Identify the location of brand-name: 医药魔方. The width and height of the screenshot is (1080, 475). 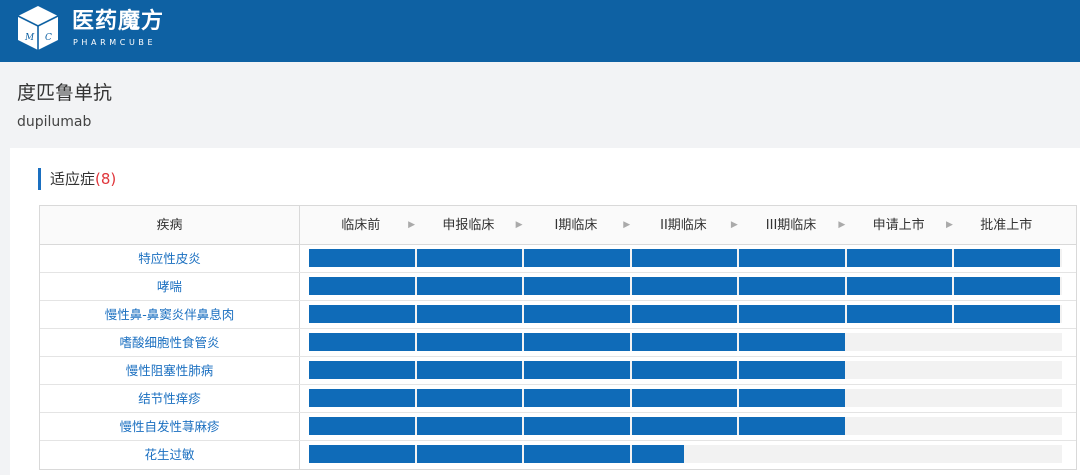
(118, 21).